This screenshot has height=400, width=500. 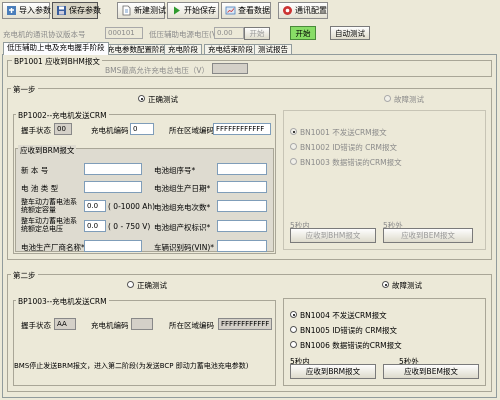 I want to click on handshake-status-field: 00, so click(x=63, y=129).